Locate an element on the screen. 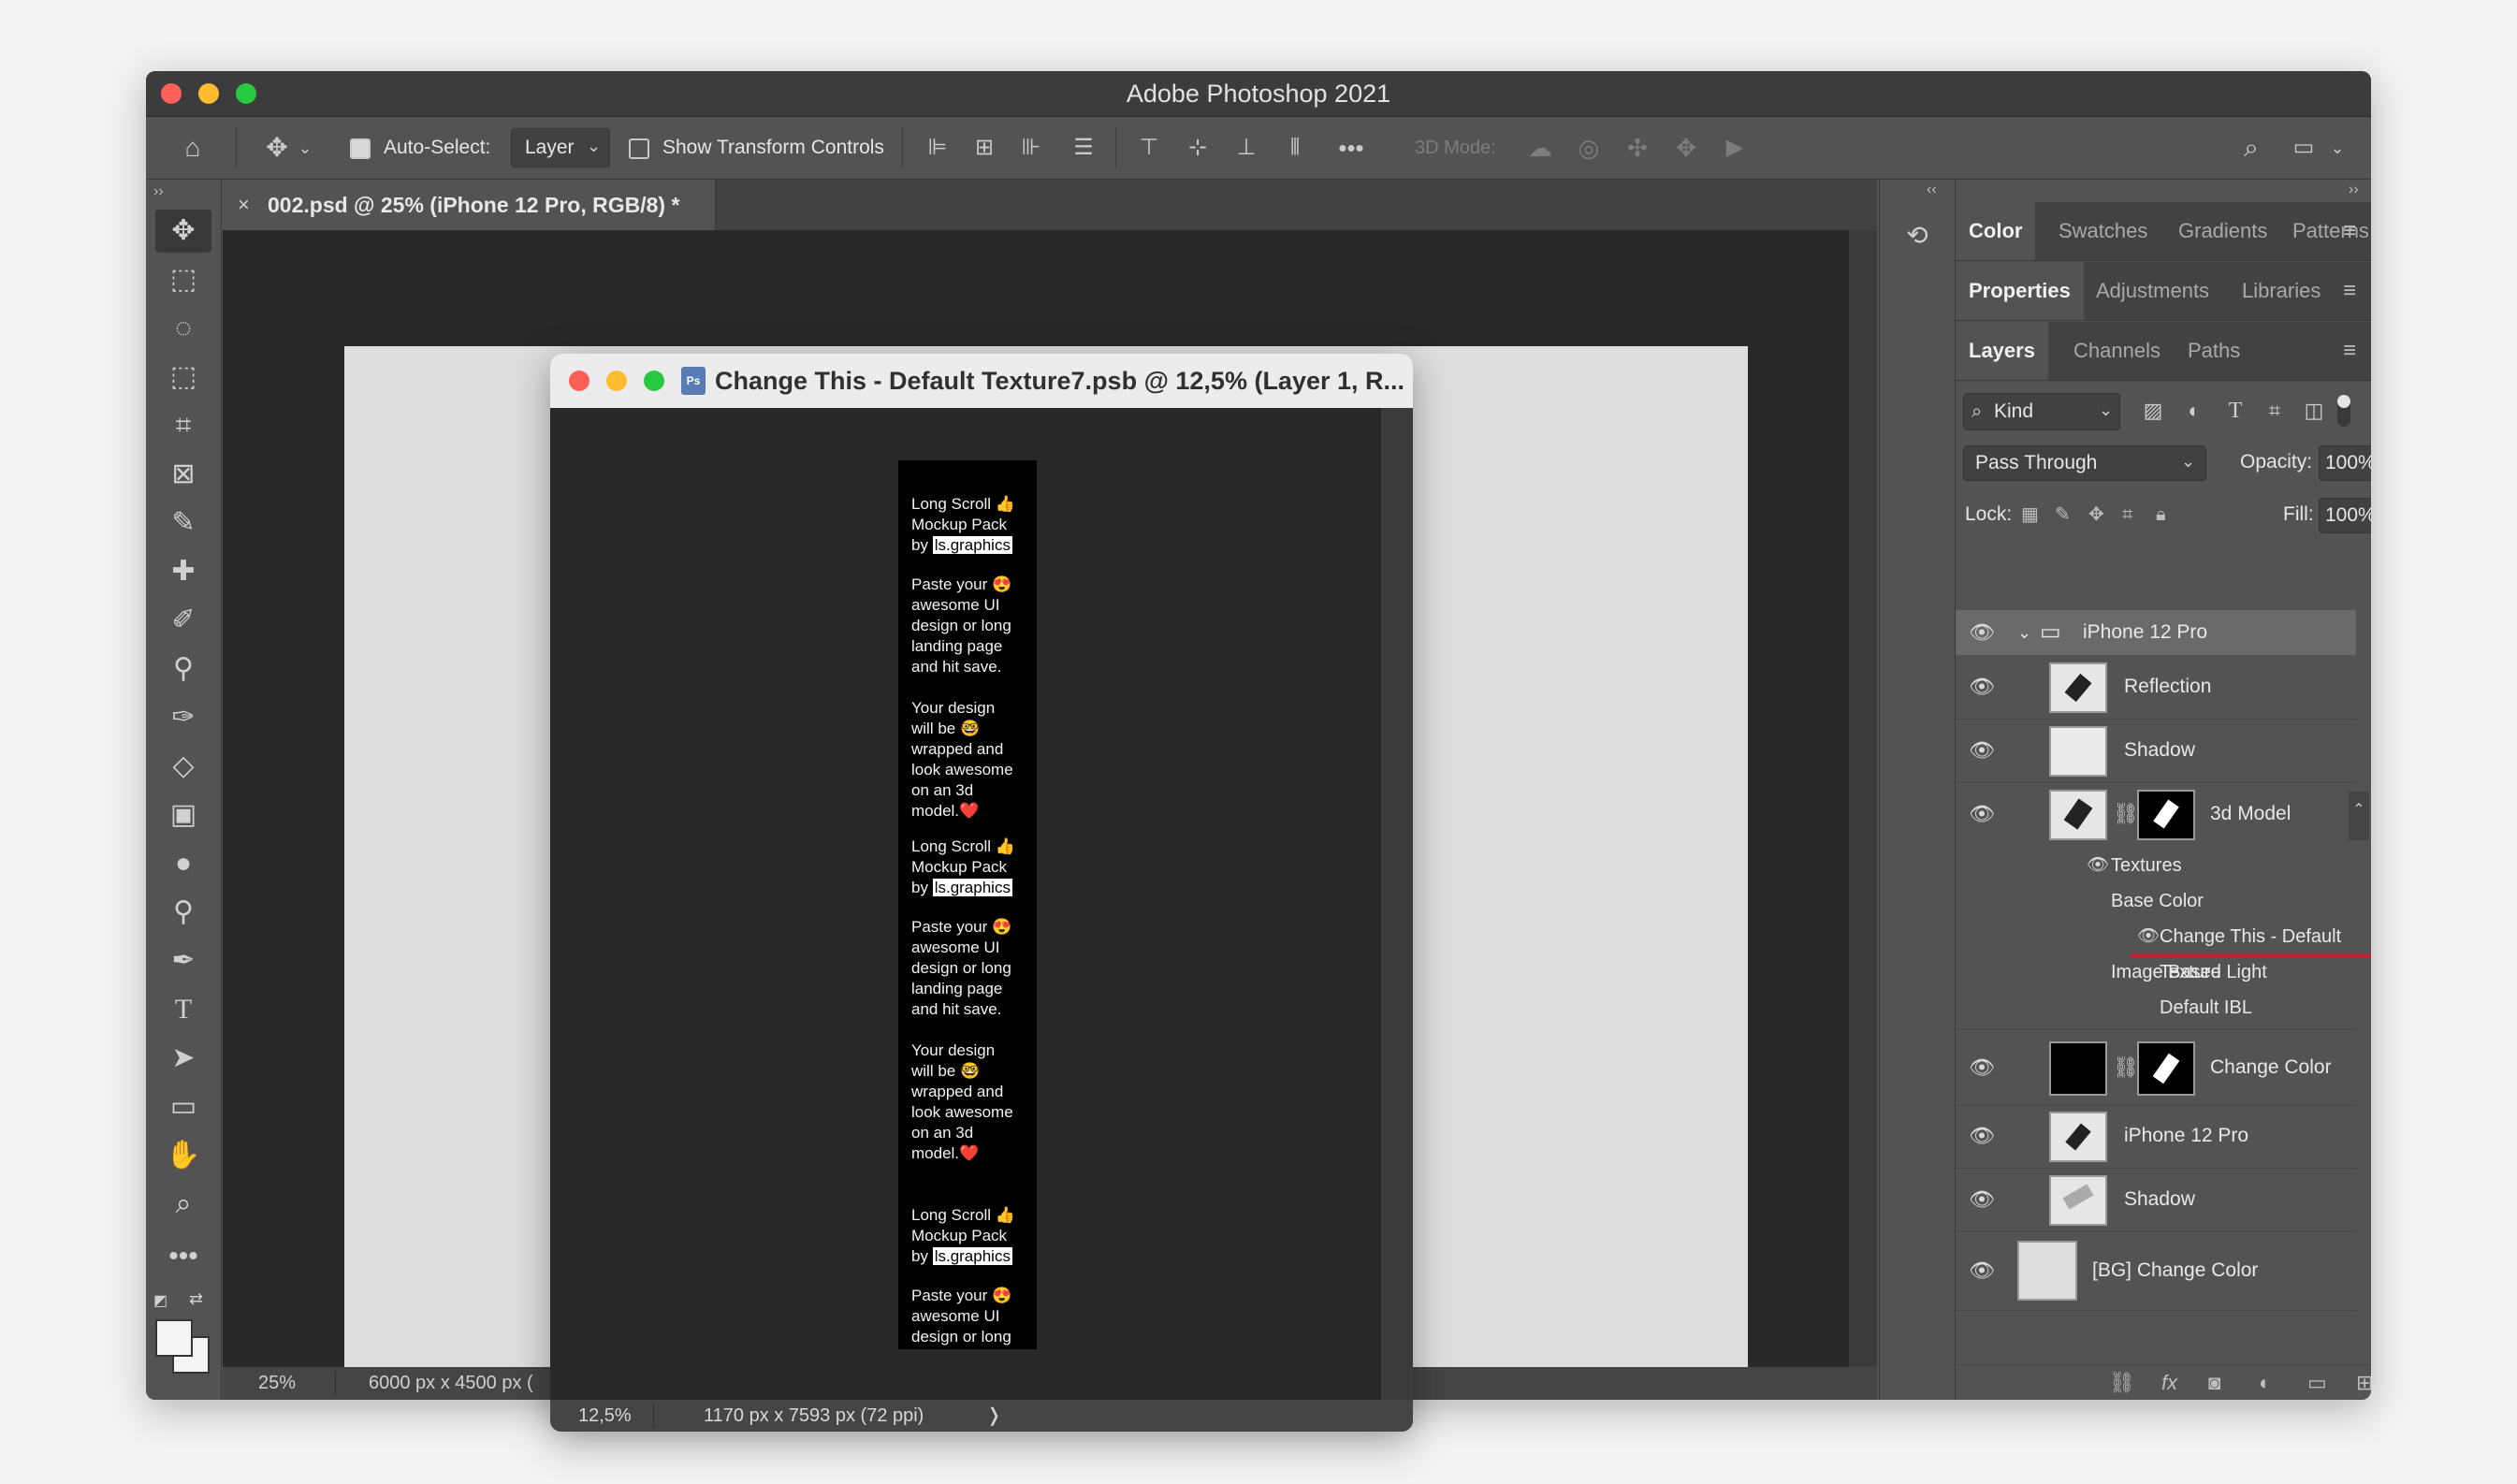 Image resolution: width=2517 pixels, height=1484 pixels. auto-select-checkbox is located at coordinates (360, 148).